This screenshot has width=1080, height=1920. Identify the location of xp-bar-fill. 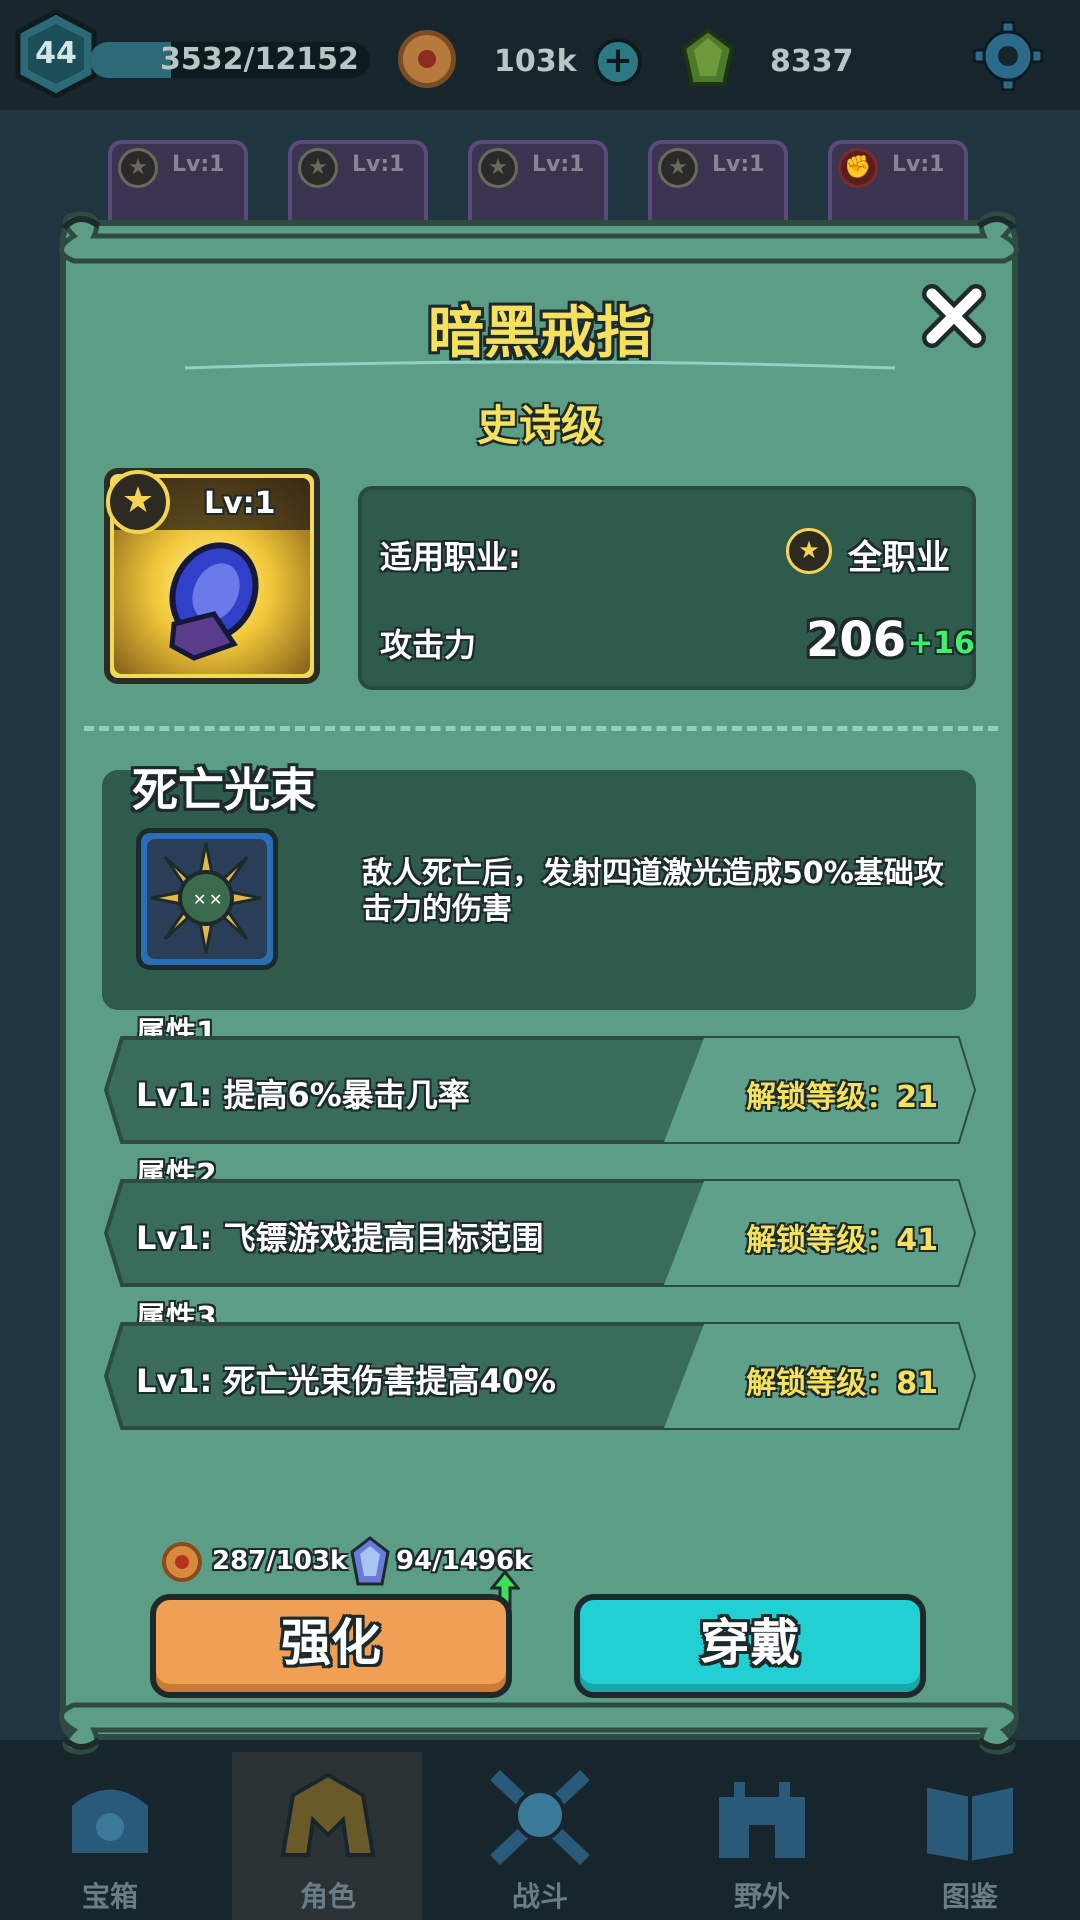
(131, 60).